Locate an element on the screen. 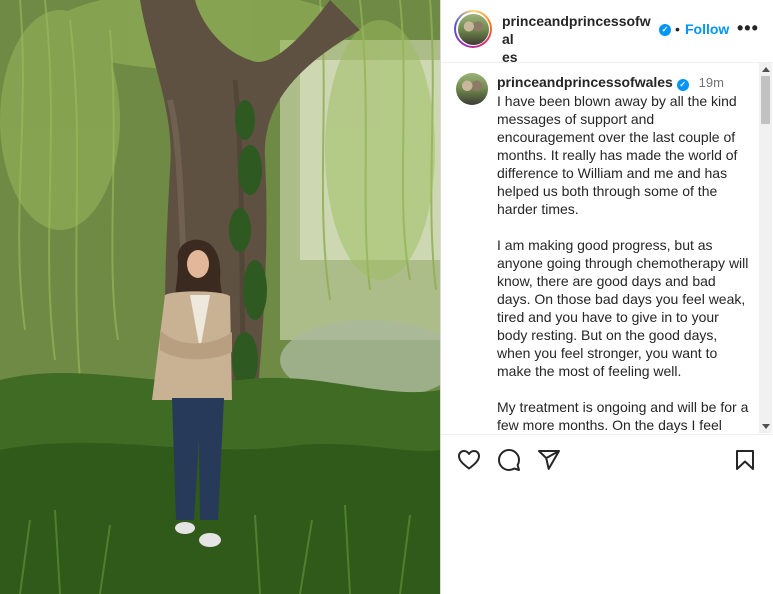 The image size is (773, 594). divider is located at coordinates (607, 434).